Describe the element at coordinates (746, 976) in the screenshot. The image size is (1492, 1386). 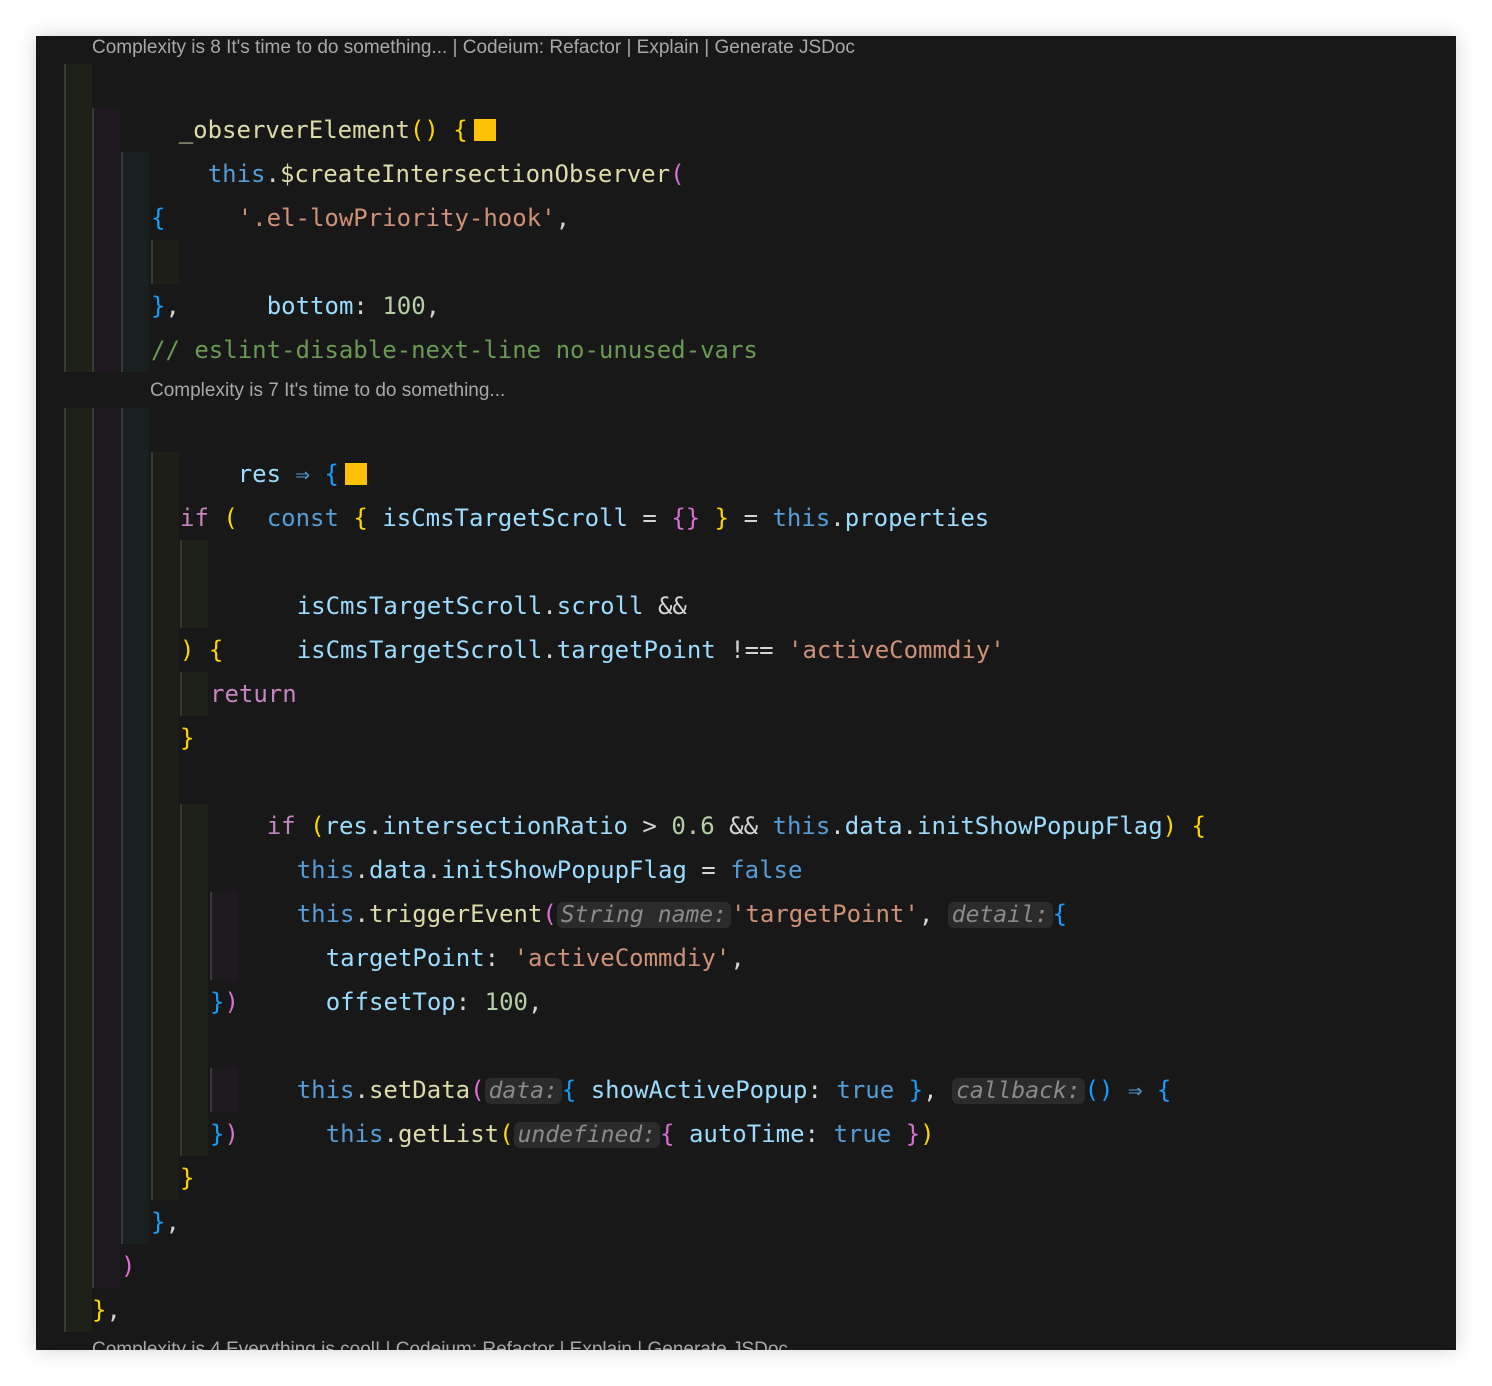
I see `code-line: offsetTop: 100,` at that location.